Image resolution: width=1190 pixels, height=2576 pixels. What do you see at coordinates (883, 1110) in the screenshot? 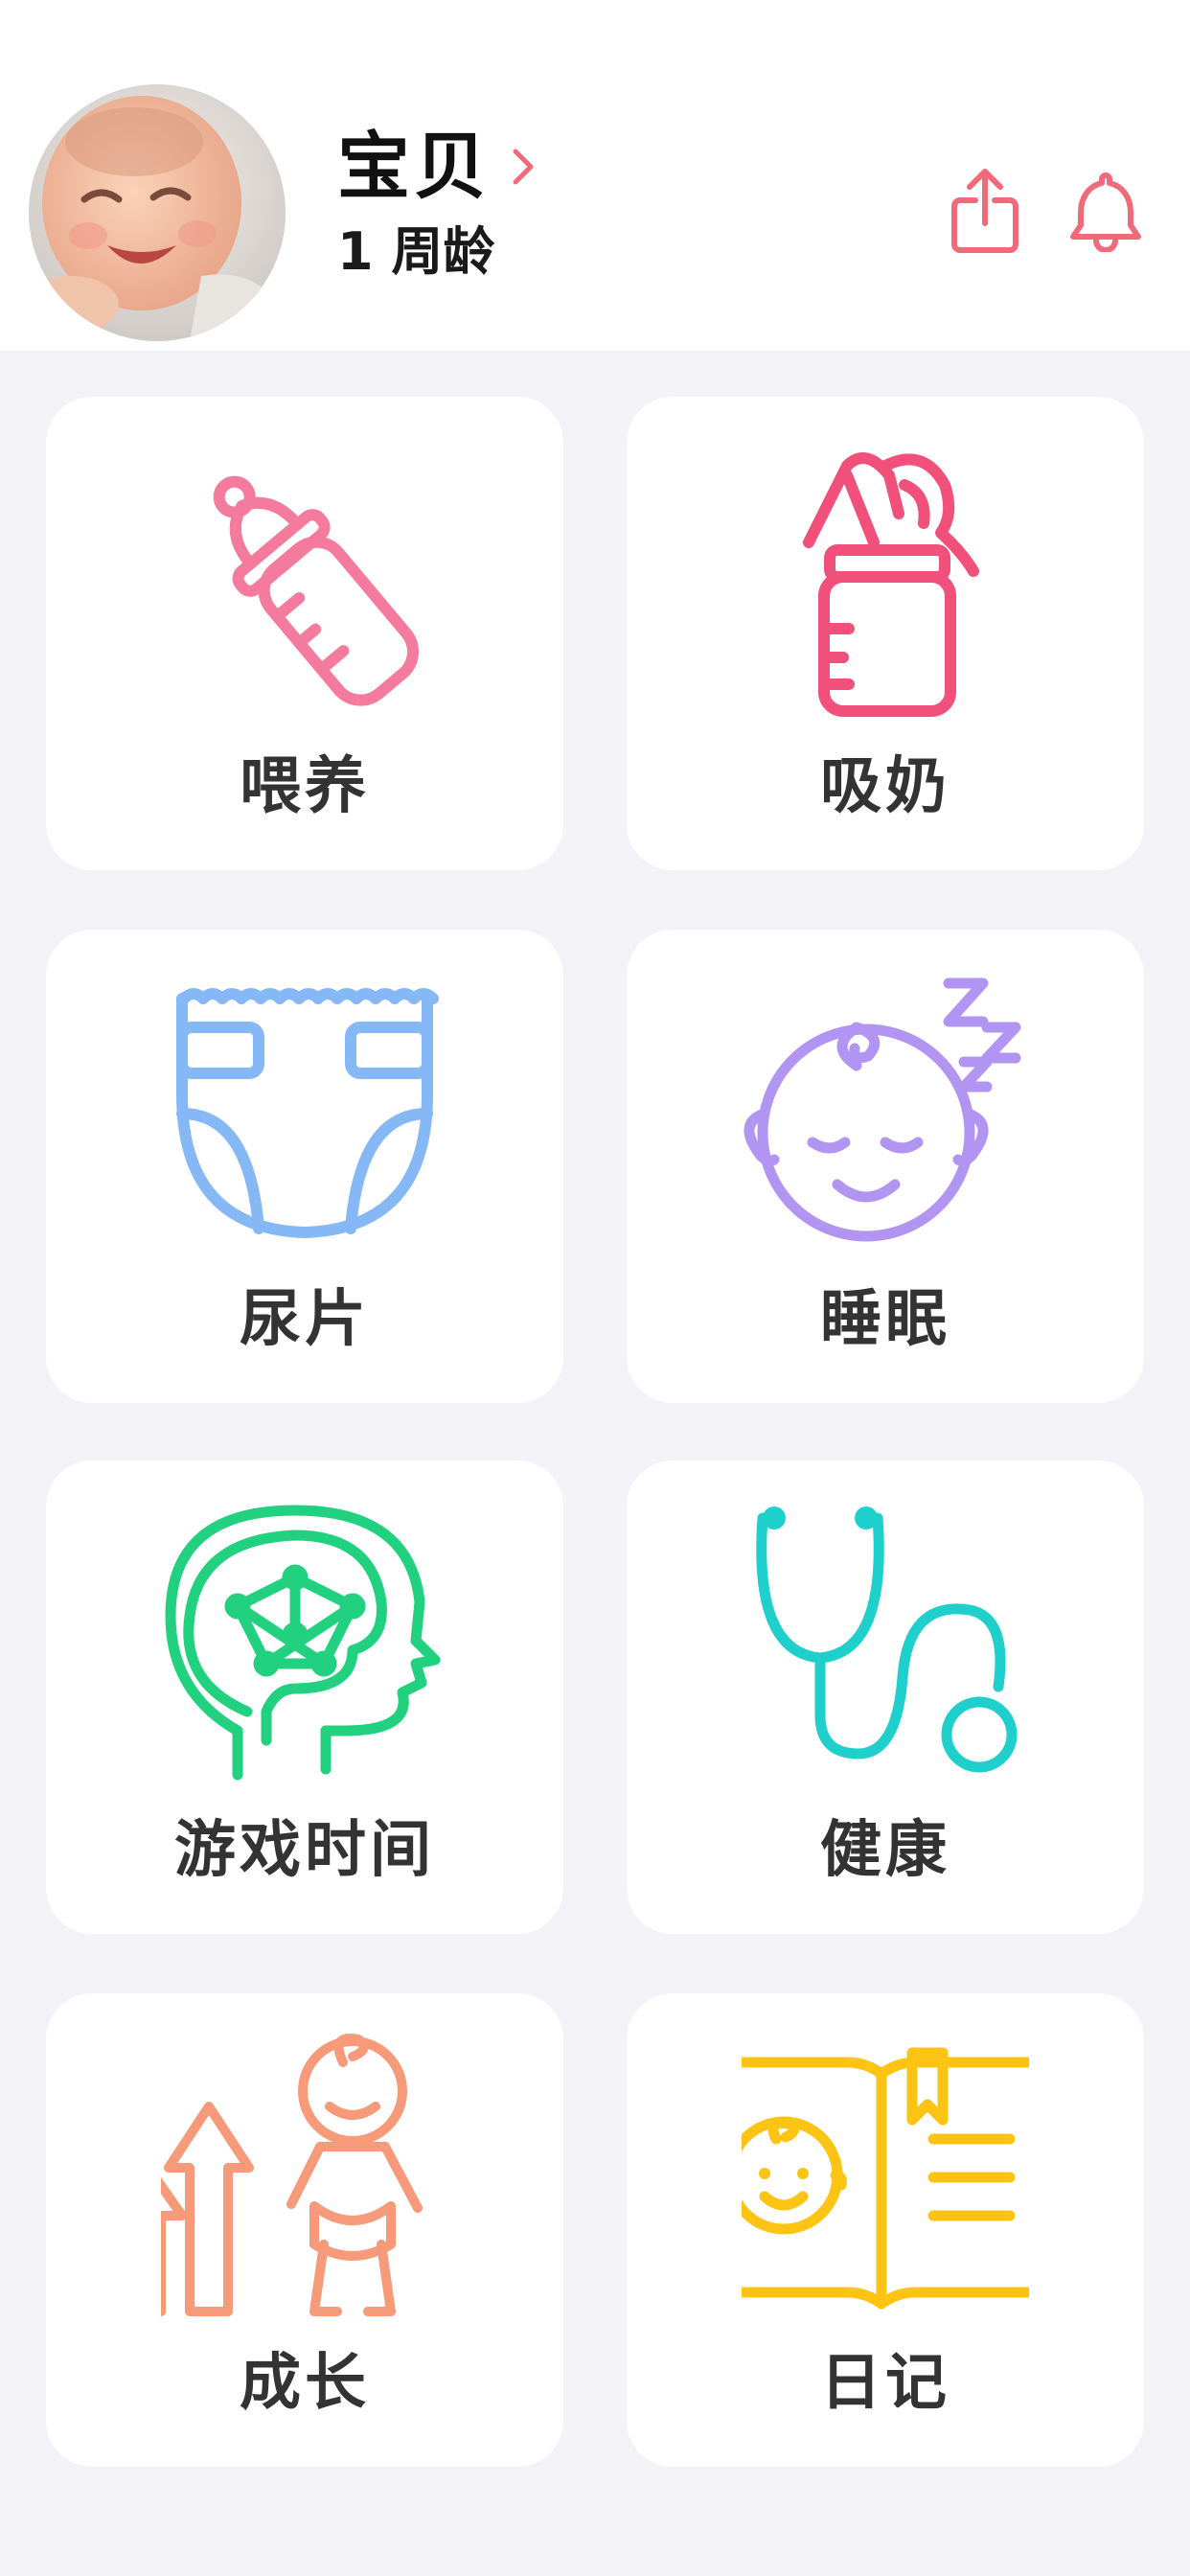
I see `sleeping-baby-icon` at bounding box center [883, 1110].